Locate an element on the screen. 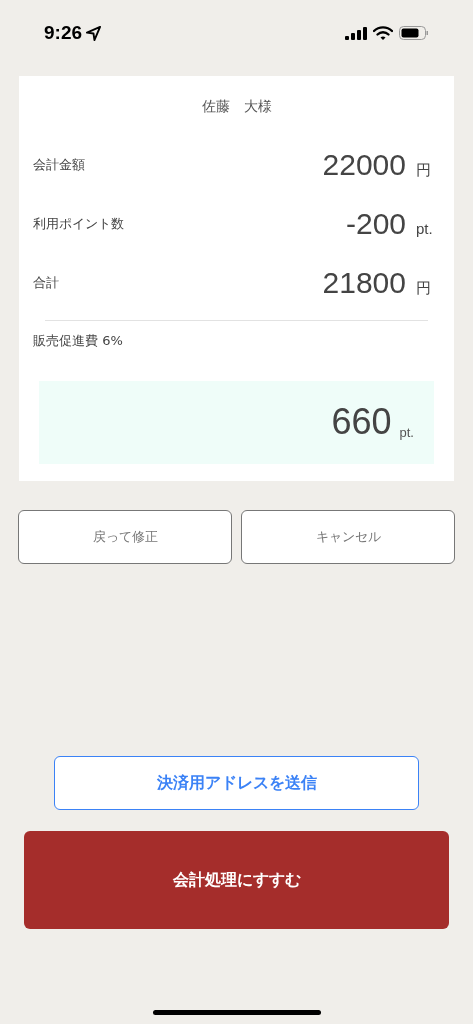 This screenshot has height=1024, width=473. row-label: 利用ポイント数 is located at coordinates (78, 223).